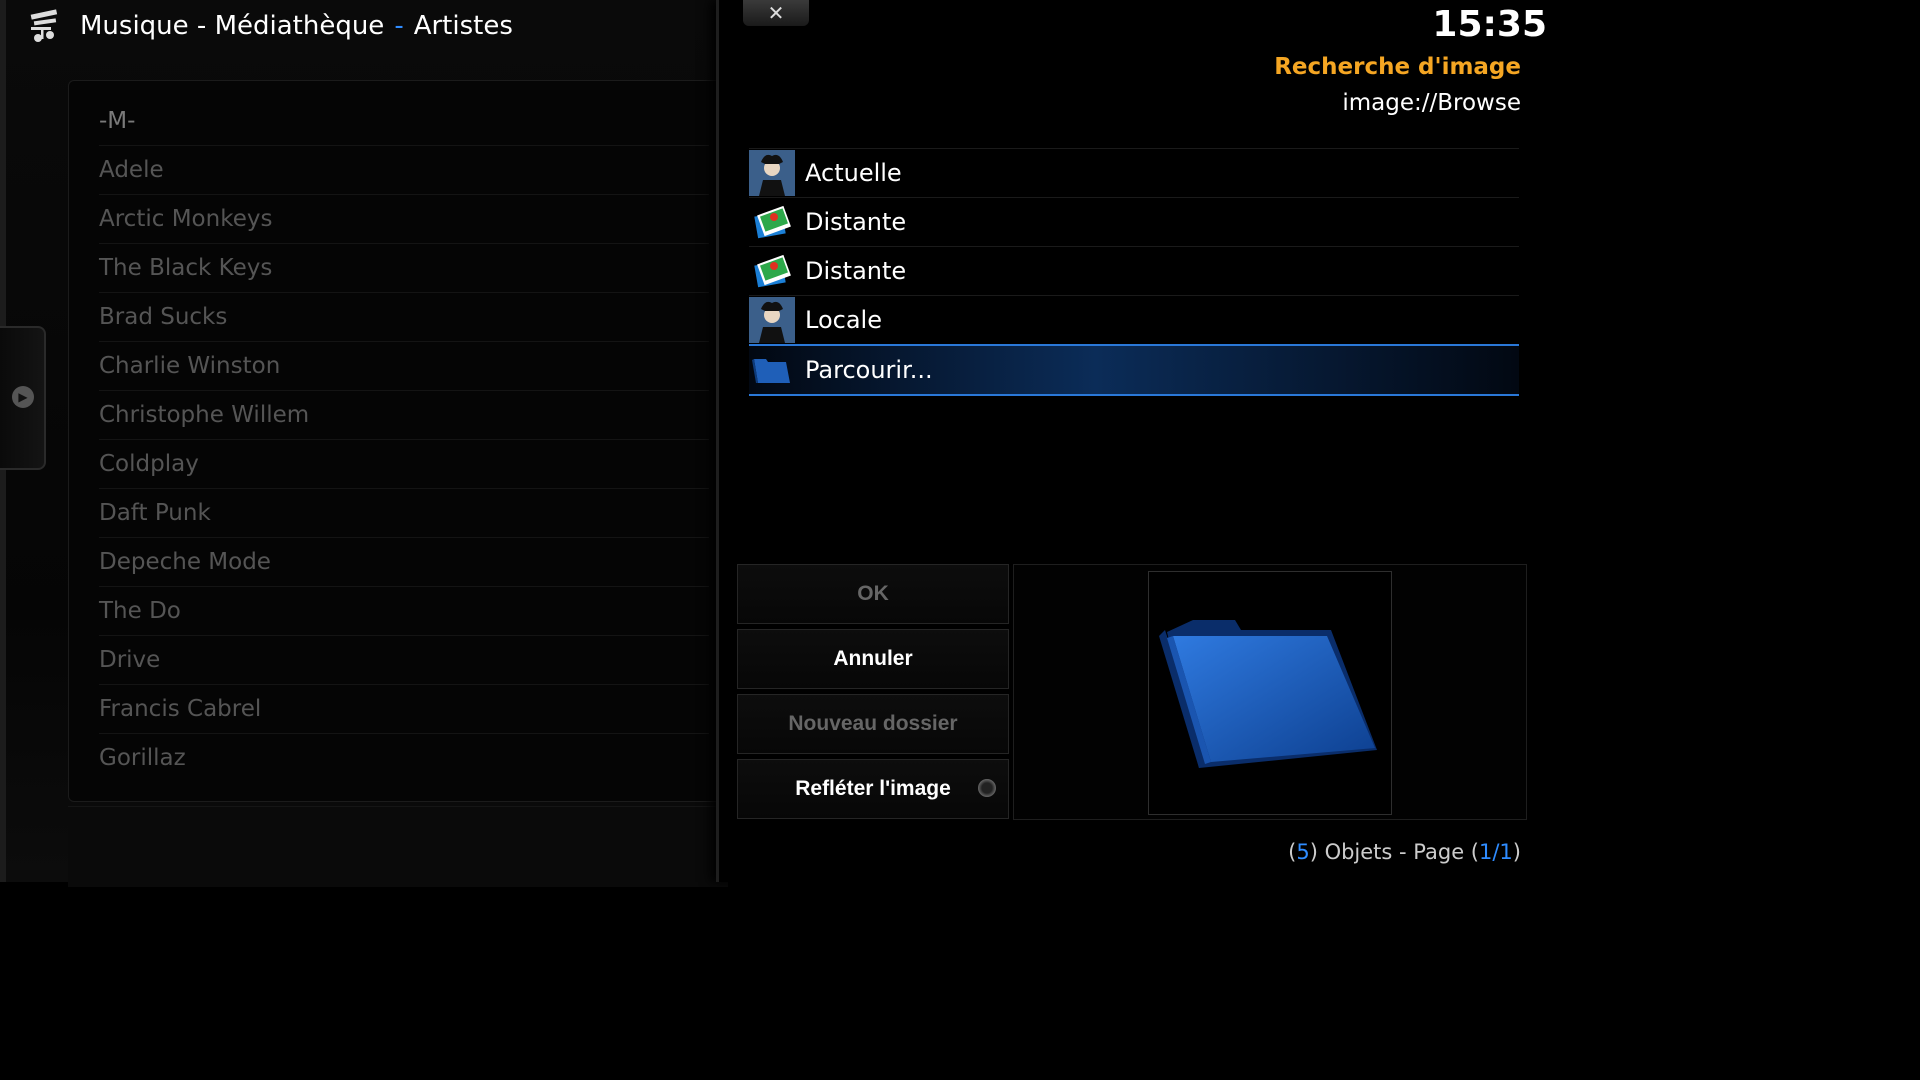  What do you see at coordinates (44, 25) in the screenshot?
I see `music-library-icon` at bounding box center [44, 25].